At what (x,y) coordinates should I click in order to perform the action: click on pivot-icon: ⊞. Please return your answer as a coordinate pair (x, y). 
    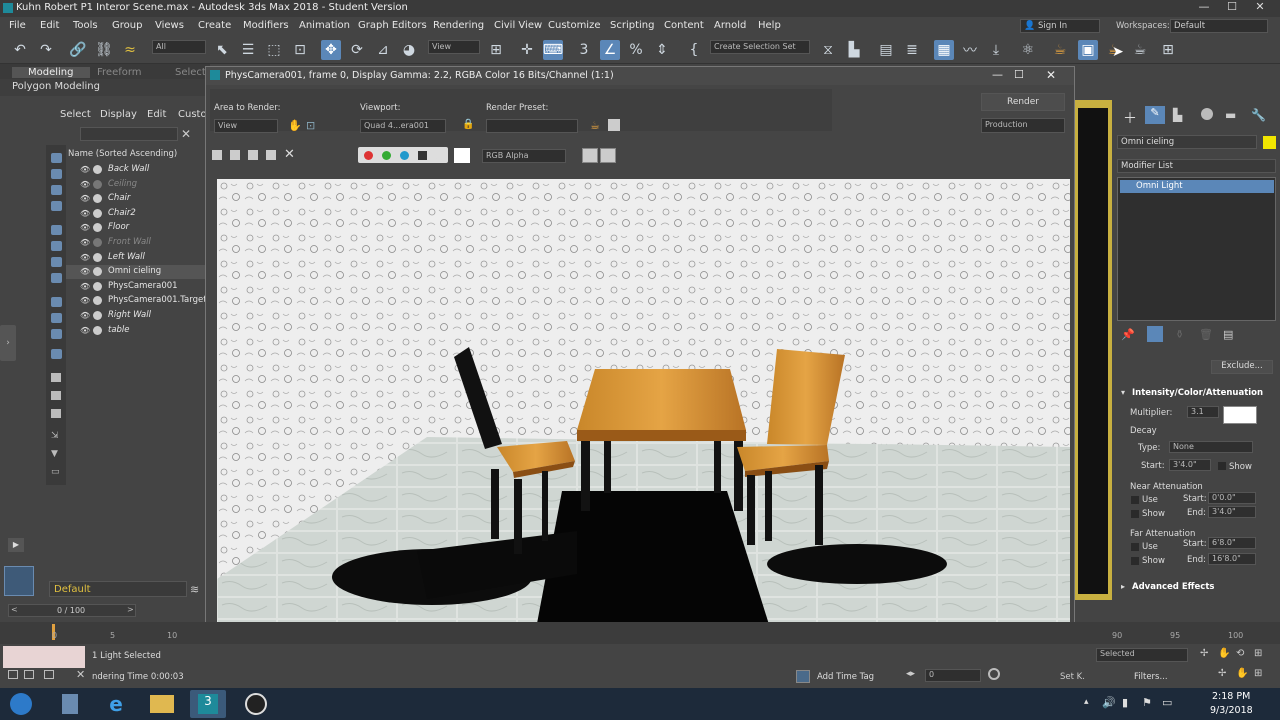
    Looking at the image, I should click on (496, 50).